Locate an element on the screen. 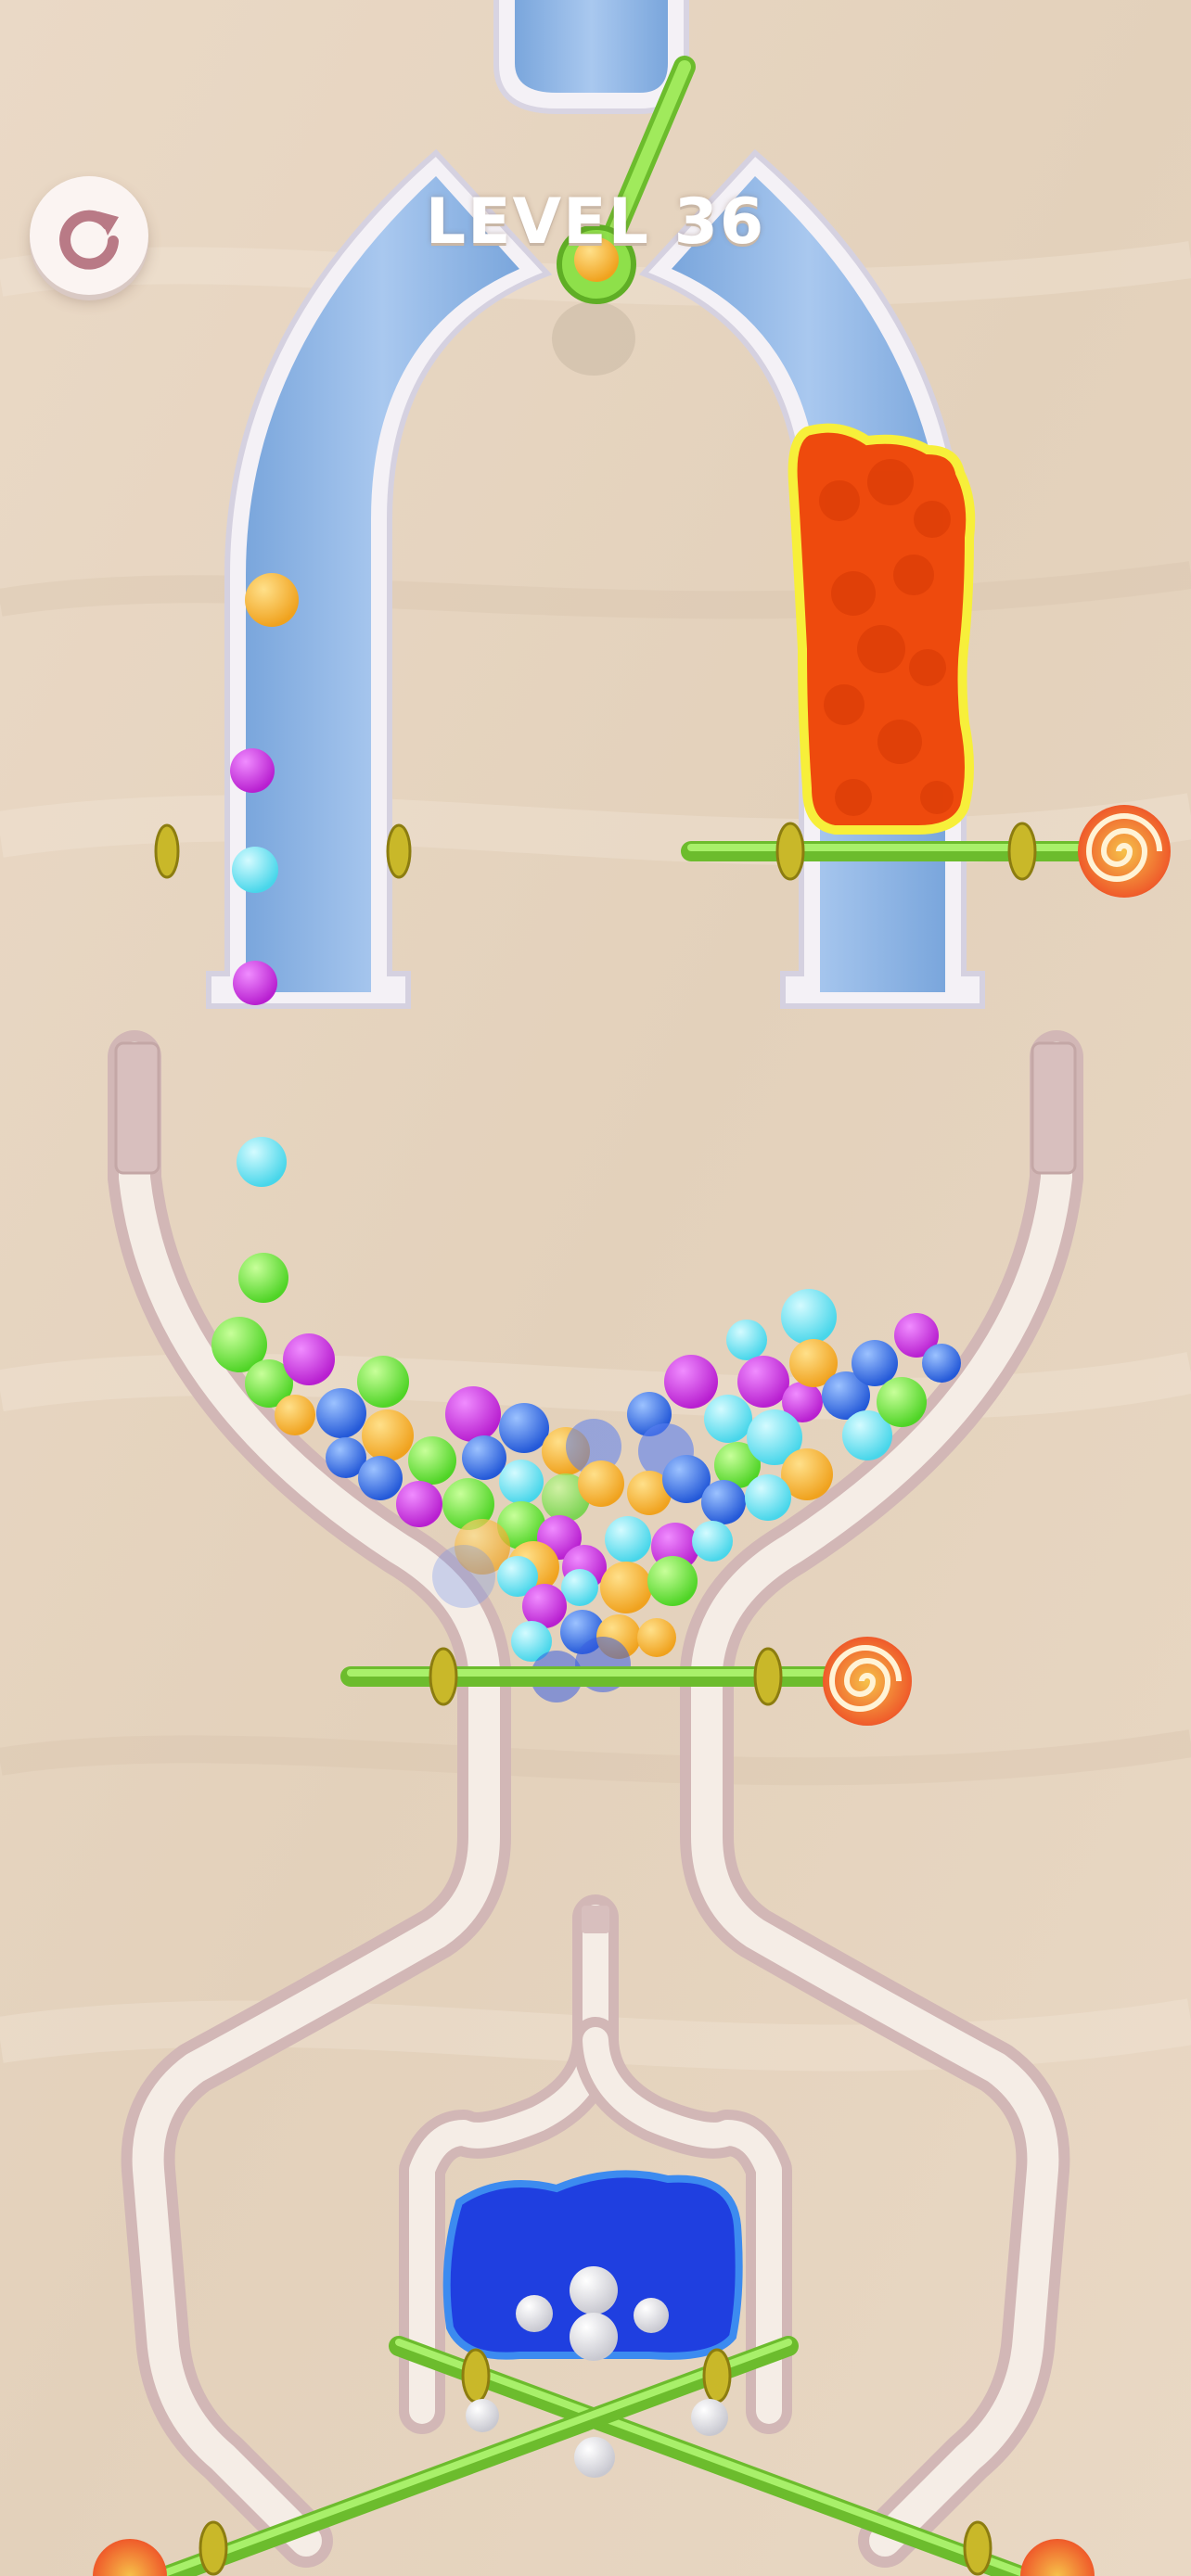 This screenshot has width=1191, height=2576. entry-pipe is located at coordinates (591, 57).